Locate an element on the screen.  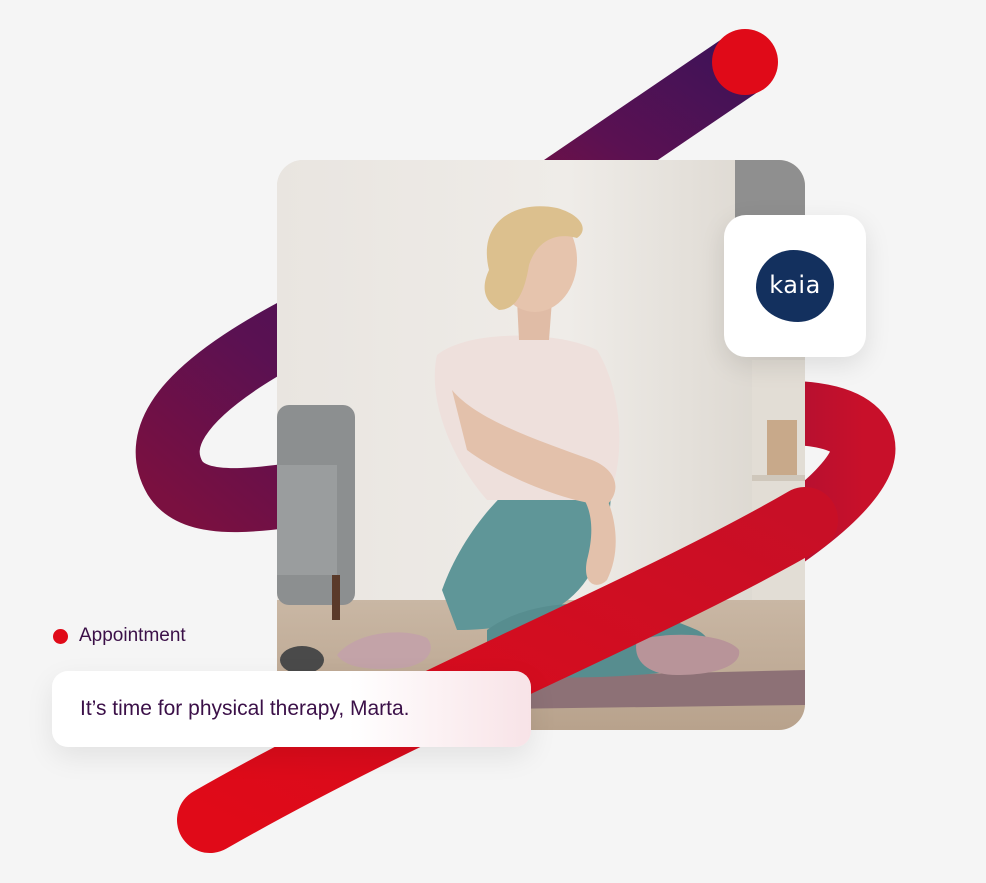
kaia-logo-tile: kaia is located at coordinates (795, 286).